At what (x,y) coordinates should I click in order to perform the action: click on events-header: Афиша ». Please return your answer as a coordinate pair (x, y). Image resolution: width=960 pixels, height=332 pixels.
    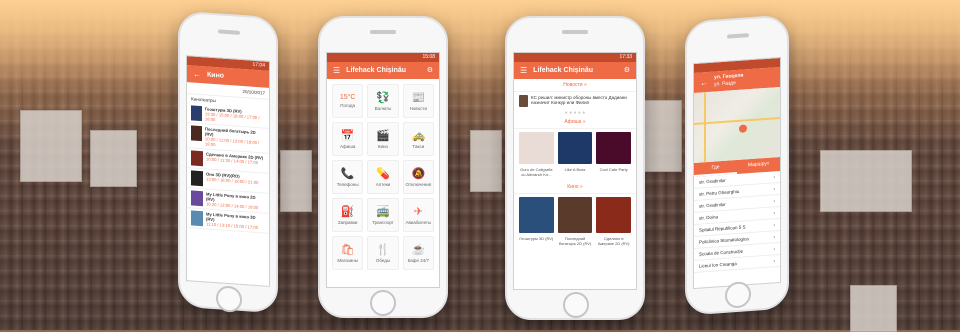
    Looking at the image, I should click on (575, 122).